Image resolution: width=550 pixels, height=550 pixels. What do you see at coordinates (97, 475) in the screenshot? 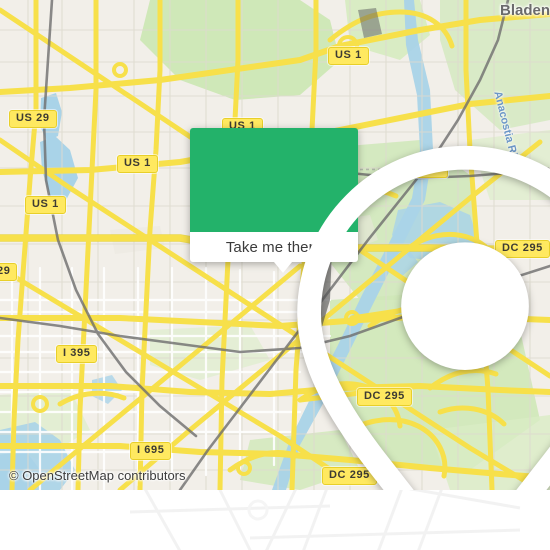
I see `osm-attribution: © OpenStreetMap contributors` at bounding box center [97, 475].